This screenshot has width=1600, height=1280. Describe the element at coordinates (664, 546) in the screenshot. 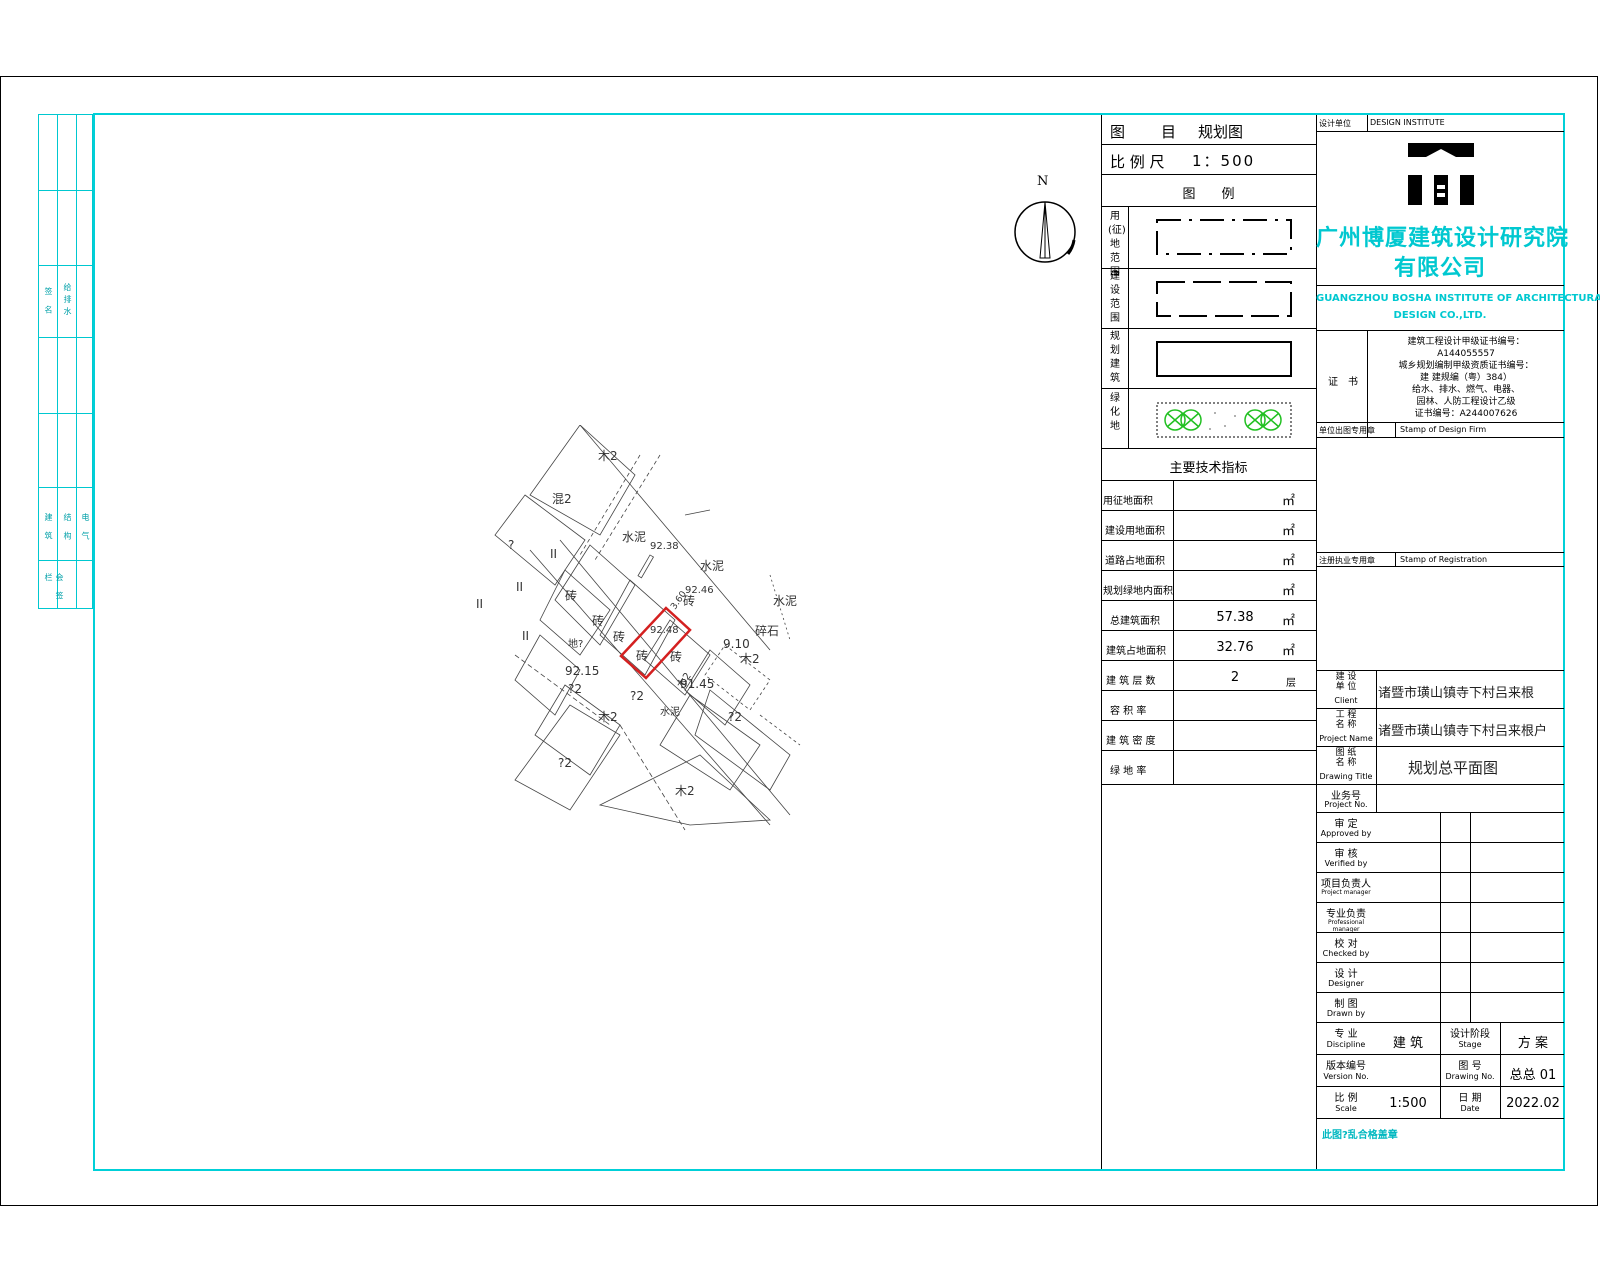

I see `plan-label: 92.38` at that location.